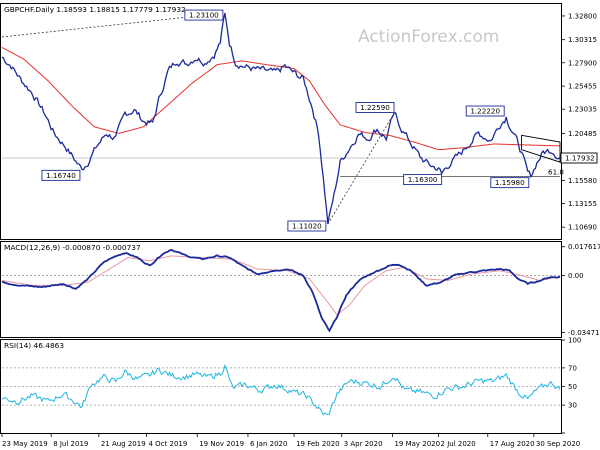 The height and width of the screenshot is (450, 600). Describe the element at coordinates (423, 179) in the screenshot. I see `swing-label: 1.16300` at that location.